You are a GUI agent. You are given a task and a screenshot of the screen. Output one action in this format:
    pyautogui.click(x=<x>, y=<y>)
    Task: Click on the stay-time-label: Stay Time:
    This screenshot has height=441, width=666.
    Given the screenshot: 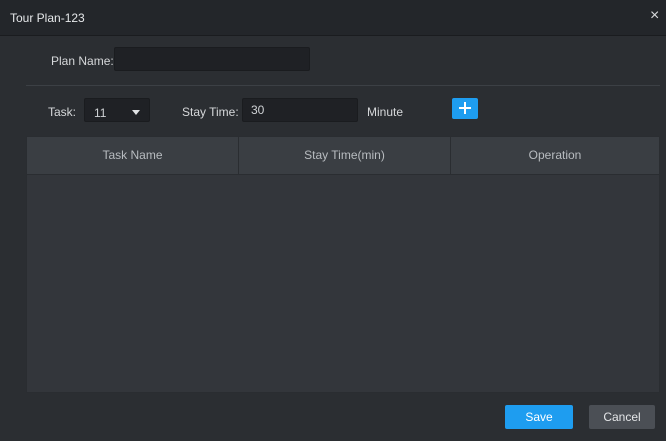 What is the action you would take?
    pyautogui.click(x=210, y=112)
    